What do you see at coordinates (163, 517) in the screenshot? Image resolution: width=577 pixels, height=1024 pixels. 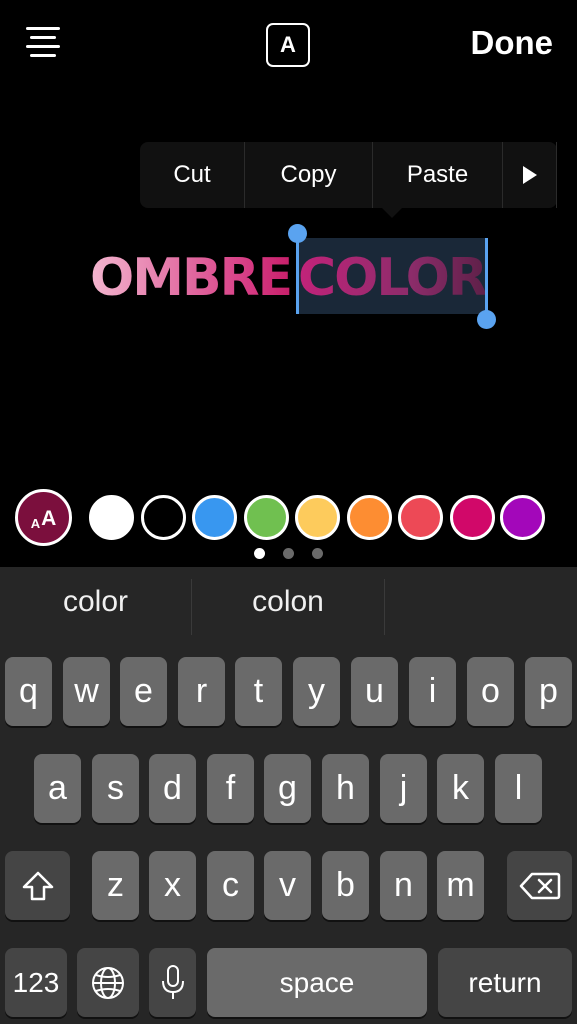 I see `color-swatch-black` at bounding box center [163, 517].